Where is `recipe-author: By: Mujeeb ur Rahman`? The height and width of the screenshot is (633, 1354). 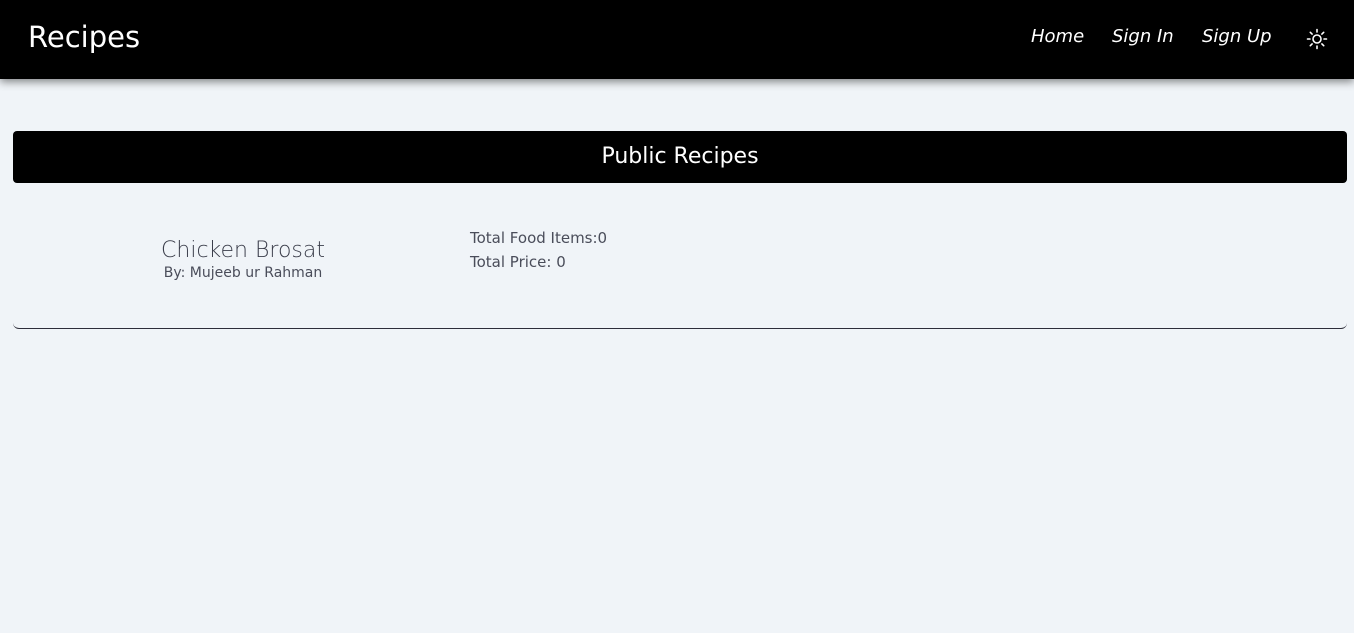
recipe-author: By: Mujeeb ur Rahman is located at coordinates (243, 273).